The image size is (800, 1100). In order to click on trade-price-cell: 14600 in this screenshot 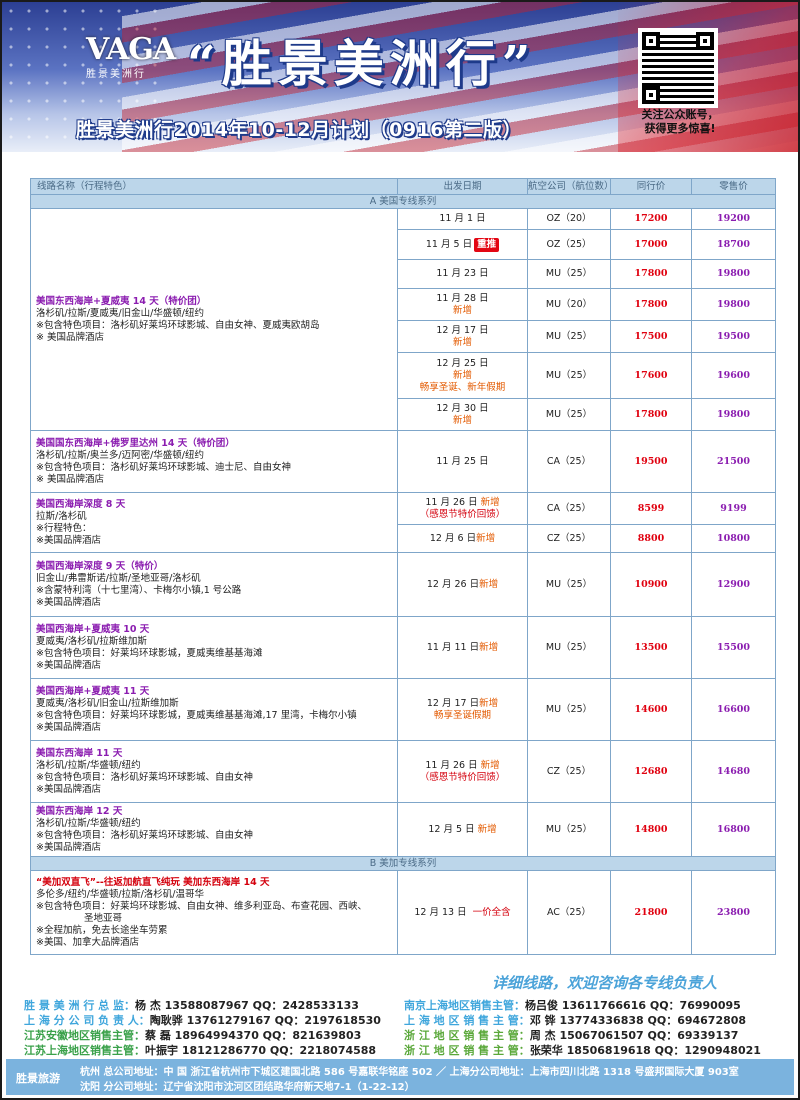, I will do `click(651, 709)`.